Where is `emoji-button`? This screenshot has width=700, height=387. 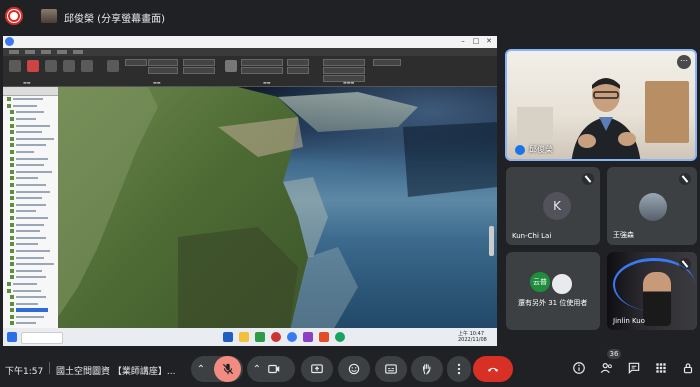
emoji-button is located at coordinates (354, 369).